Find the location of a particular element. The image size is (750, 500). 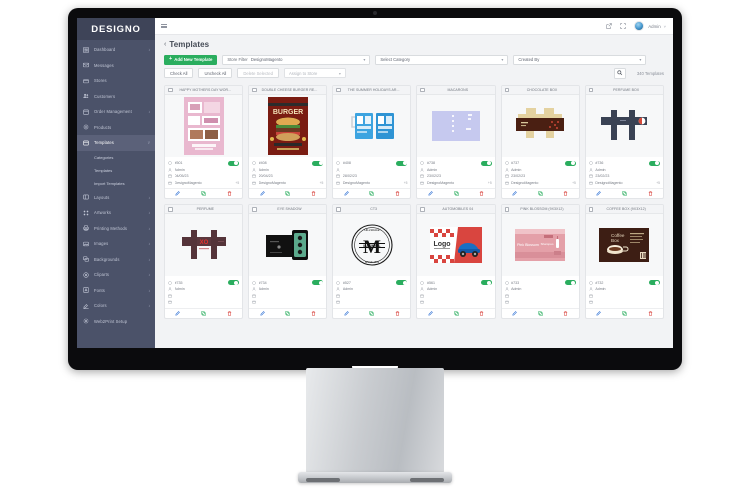

sidebar-item-dashboard: Dashboard › is located at coordinates (116, 50).